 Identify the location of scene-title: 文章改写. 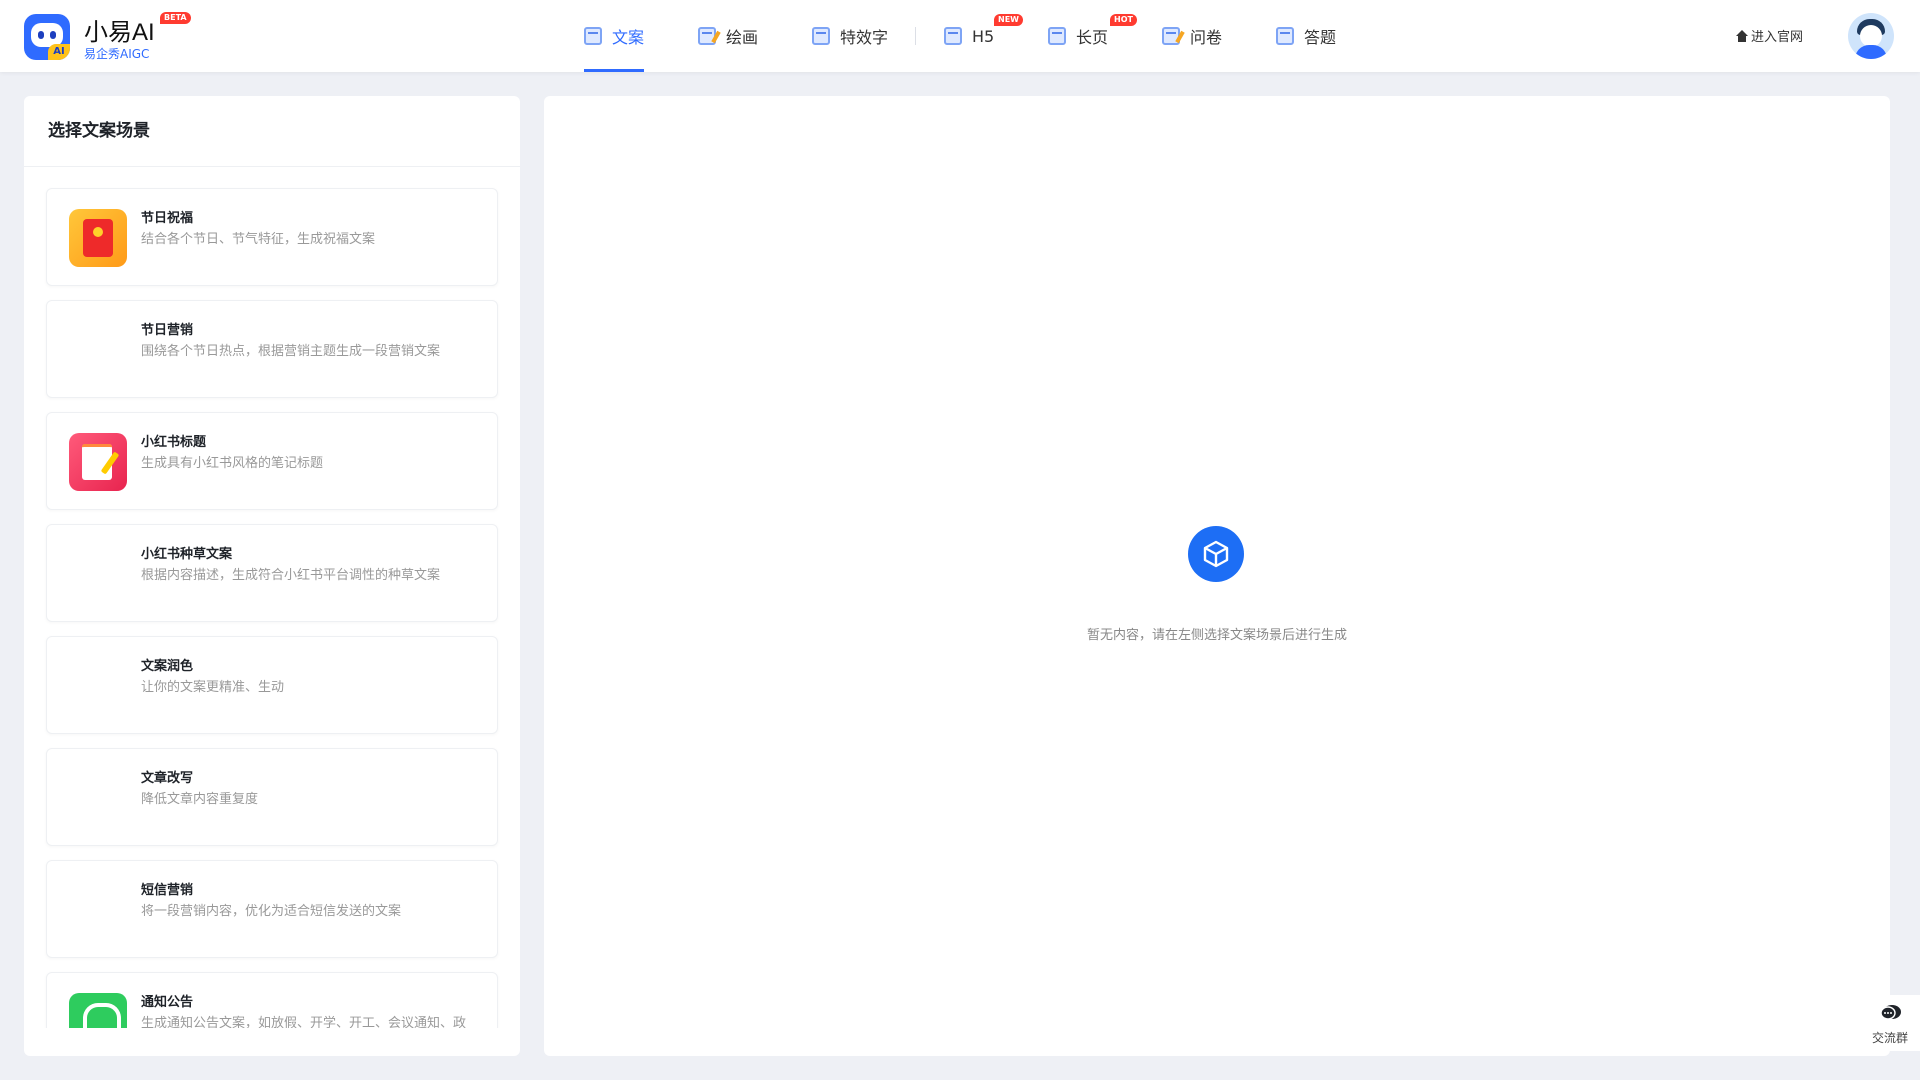
(167, 778).